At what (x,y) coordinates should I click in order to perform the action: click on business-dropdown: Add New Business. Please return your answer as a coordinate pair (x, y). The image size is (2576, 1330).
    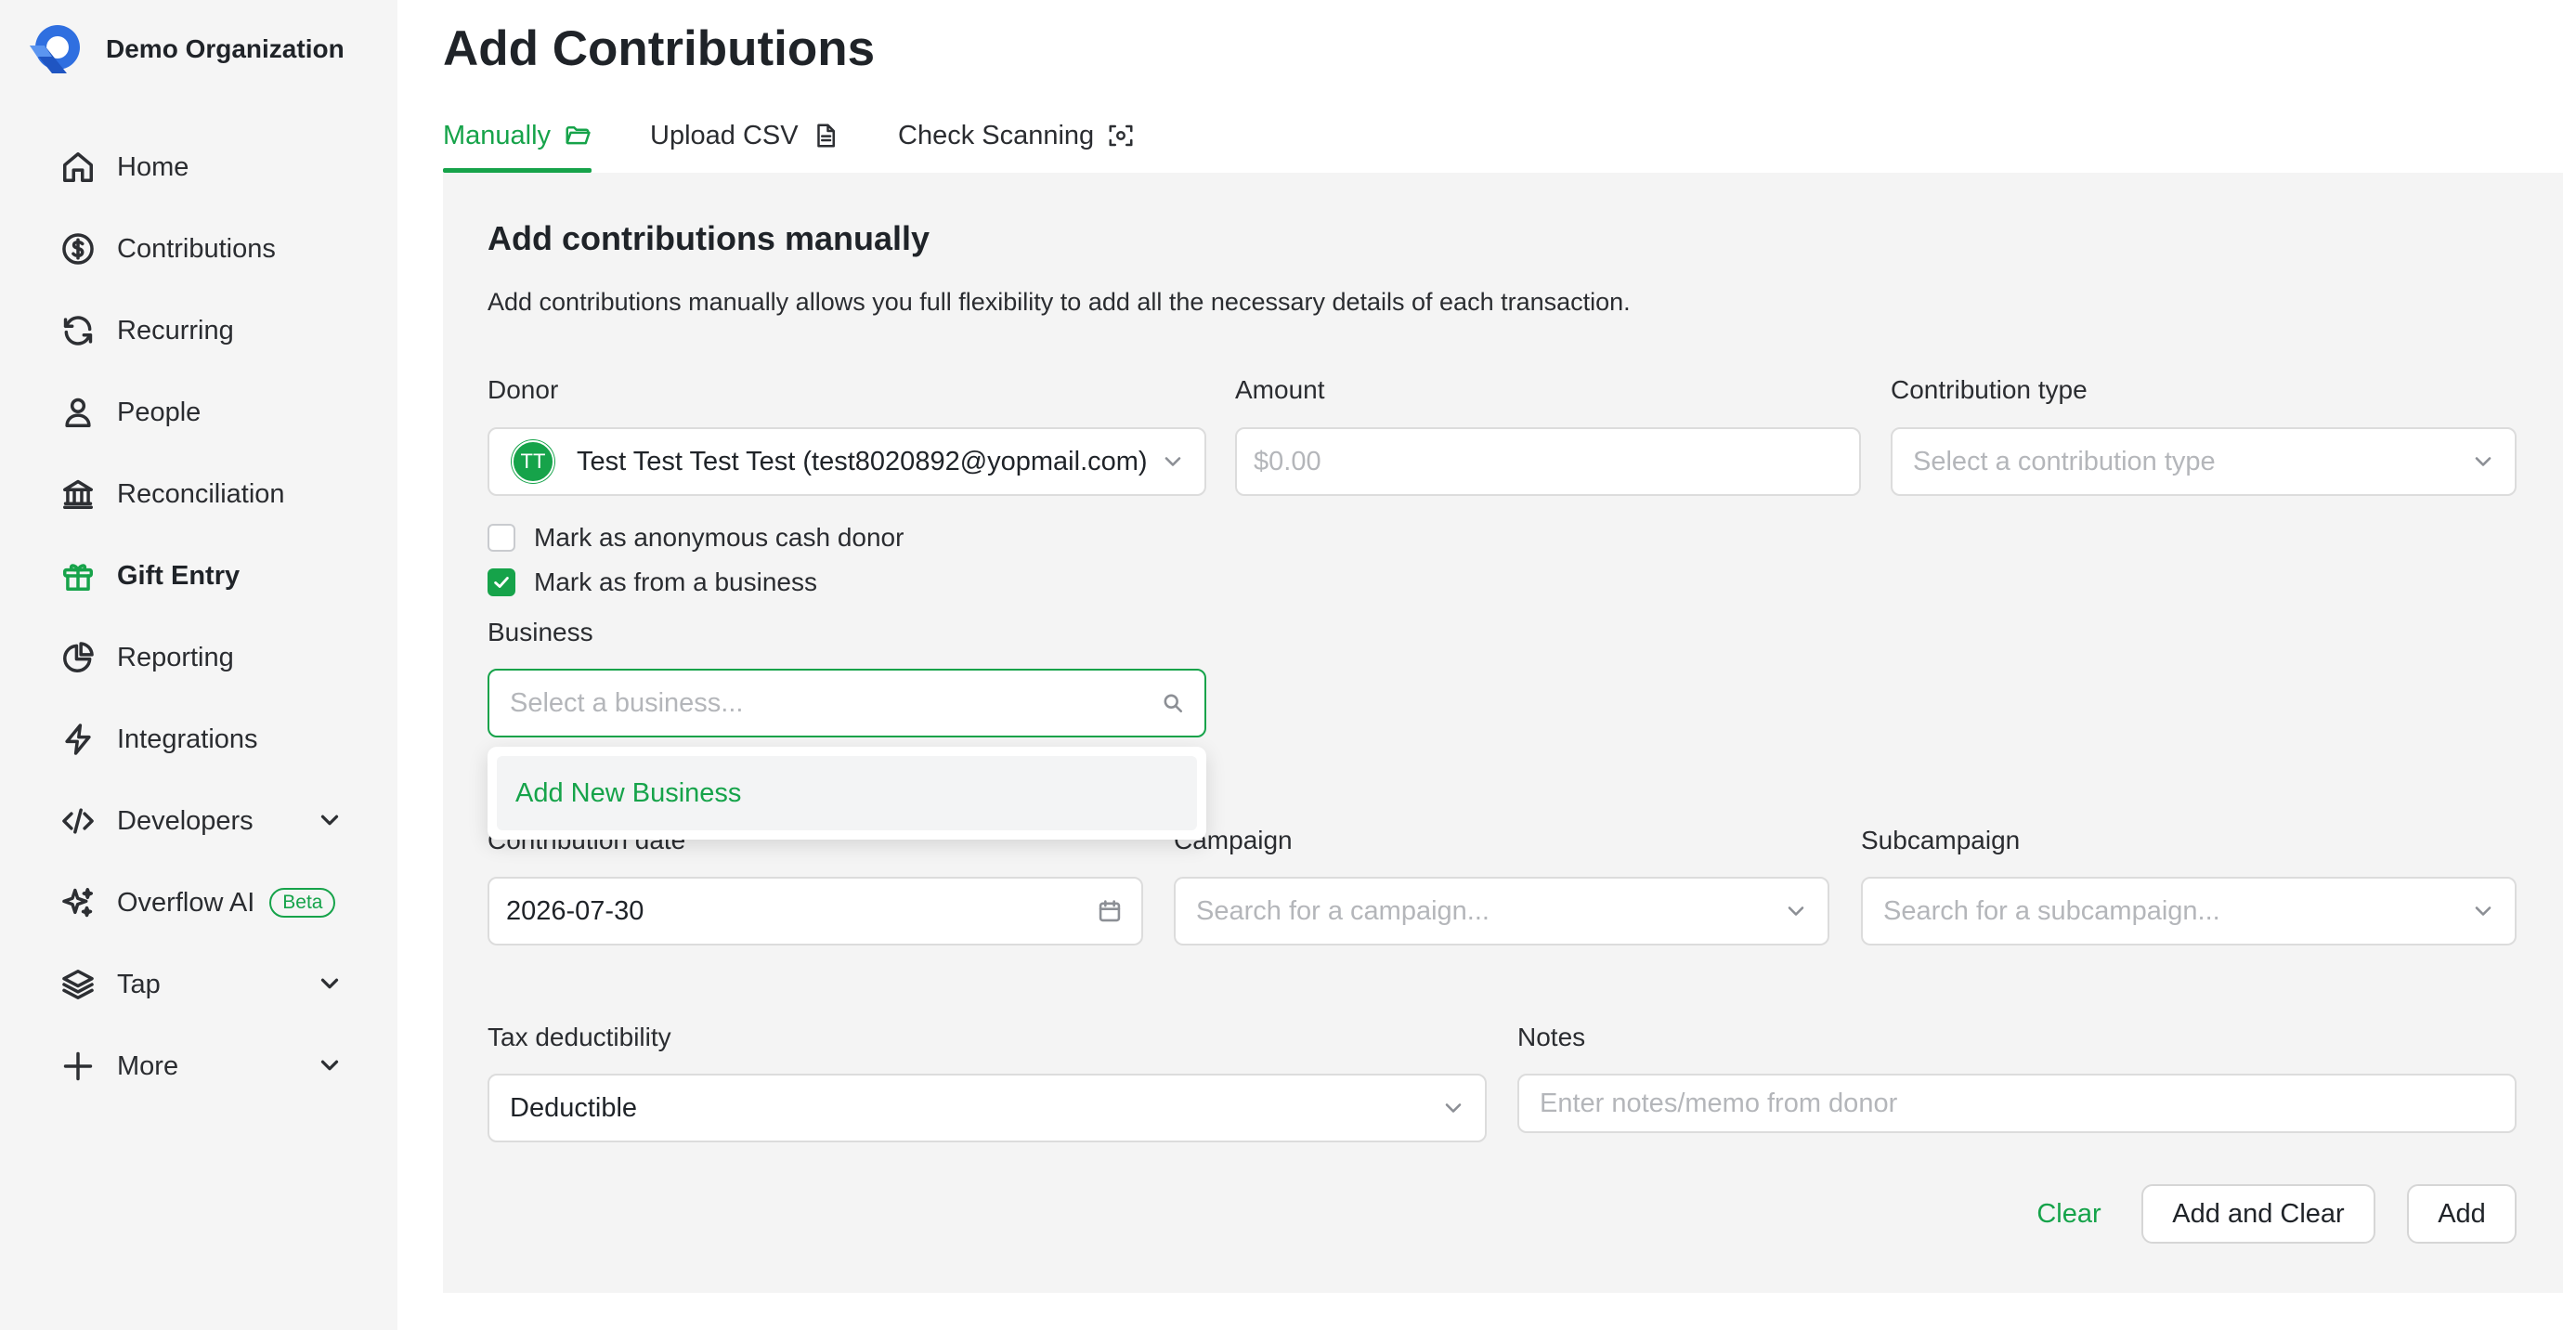
    Looking at the image, I should click on (847, 793).